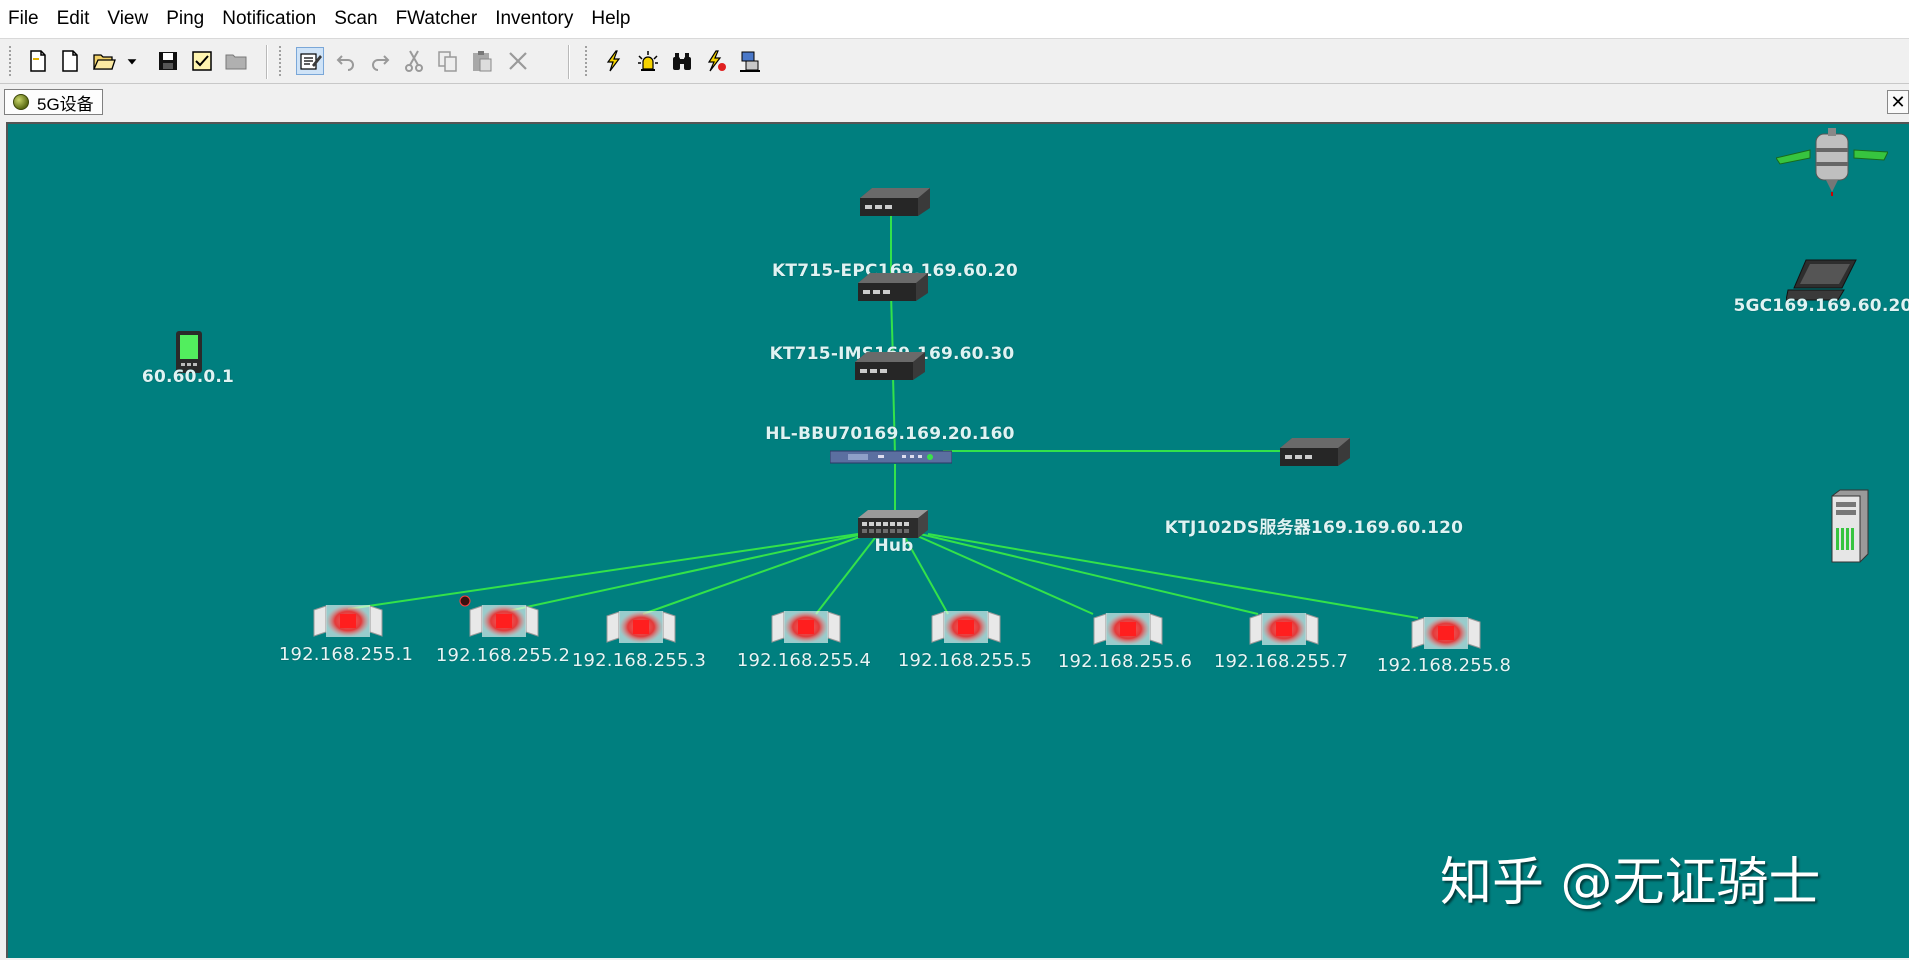  Describe the element at coordinates (128, 19) in the screenshot. I see `menu-view: View` at that location.